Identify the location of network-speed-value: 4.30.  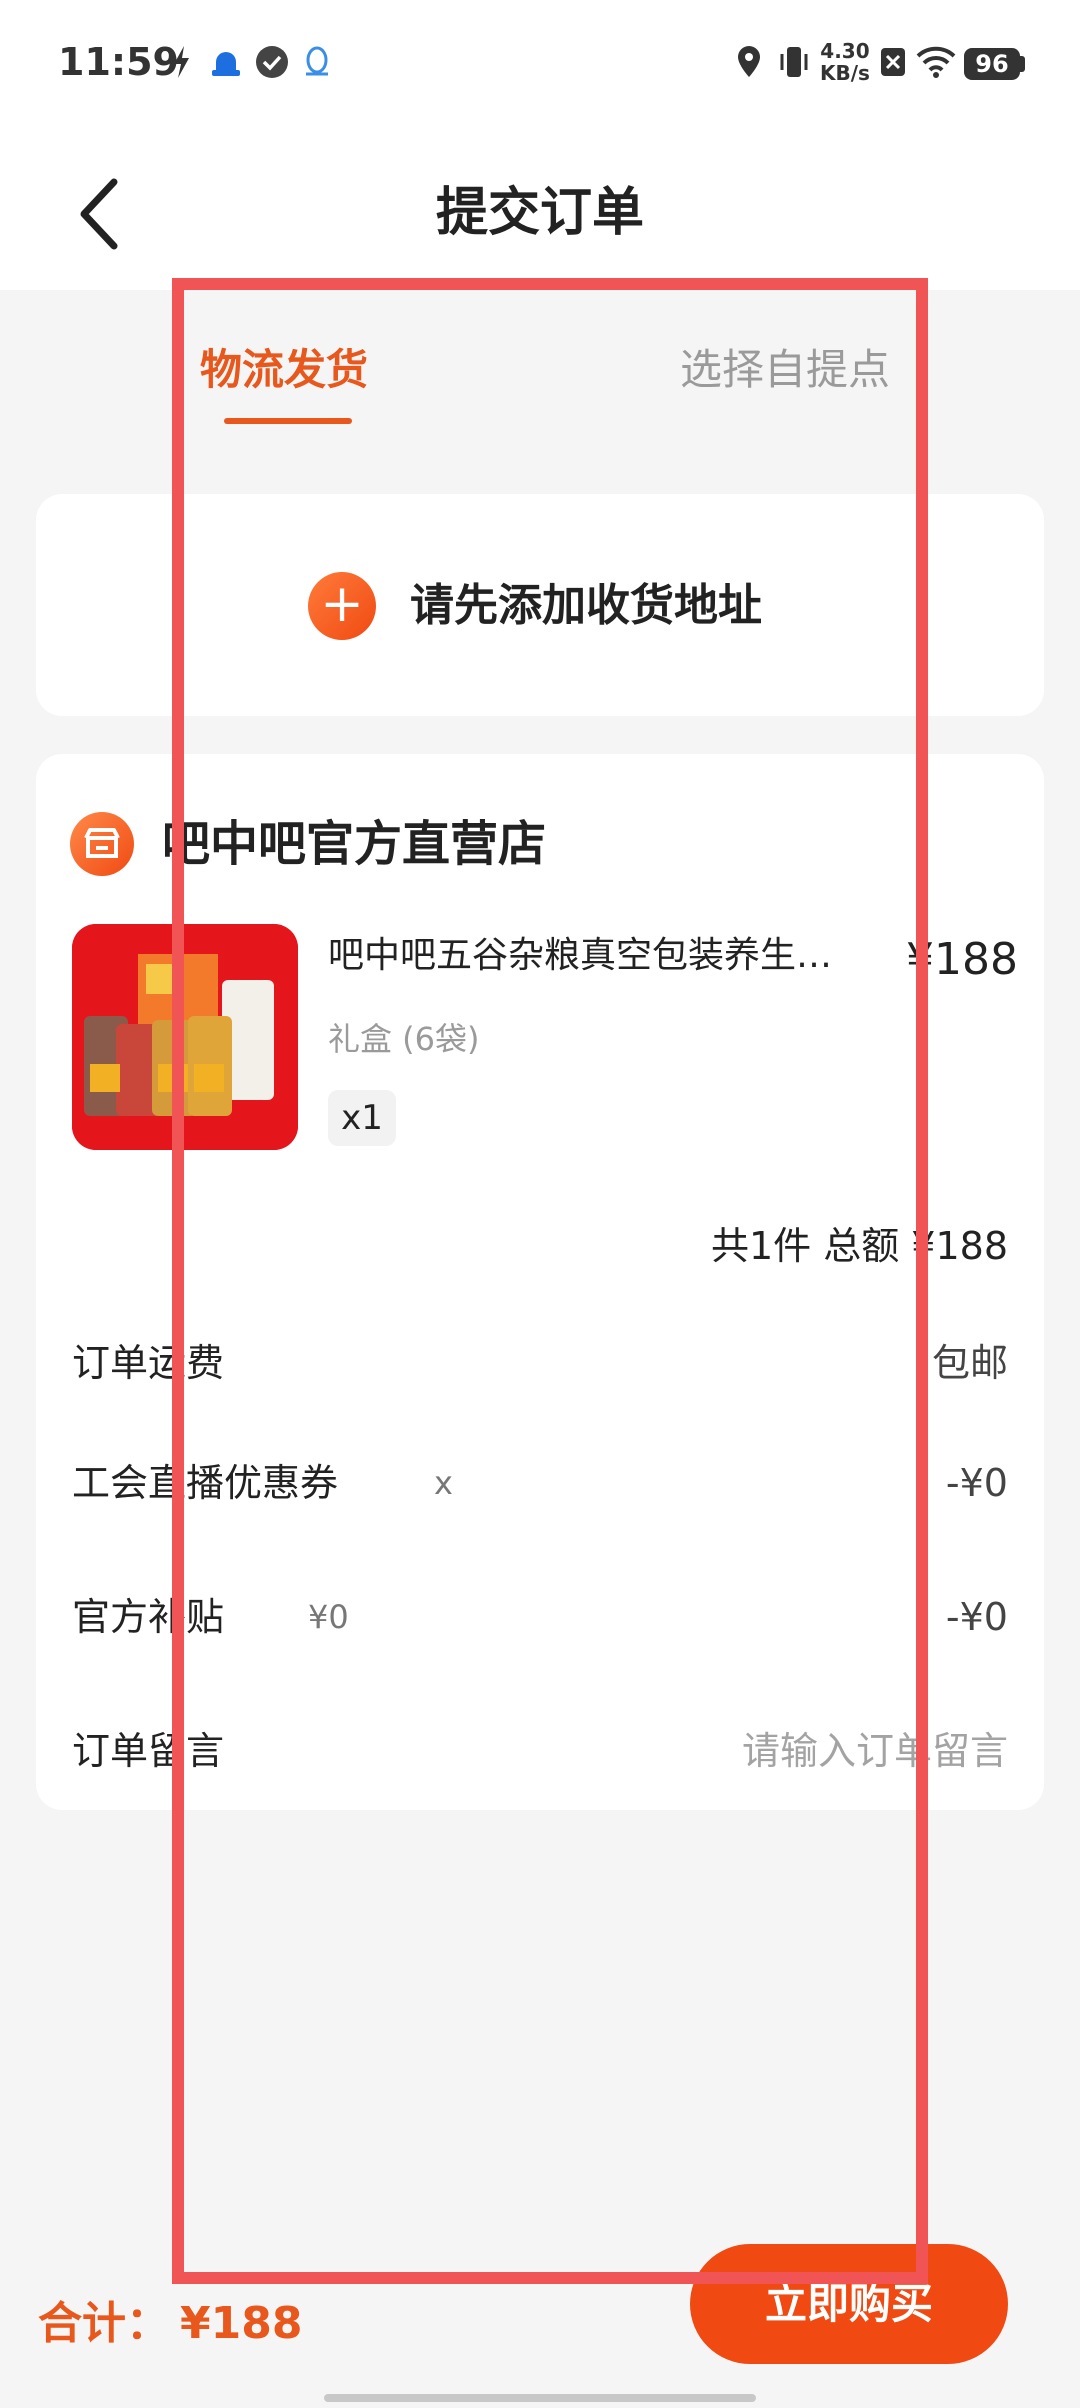
(845, 51).